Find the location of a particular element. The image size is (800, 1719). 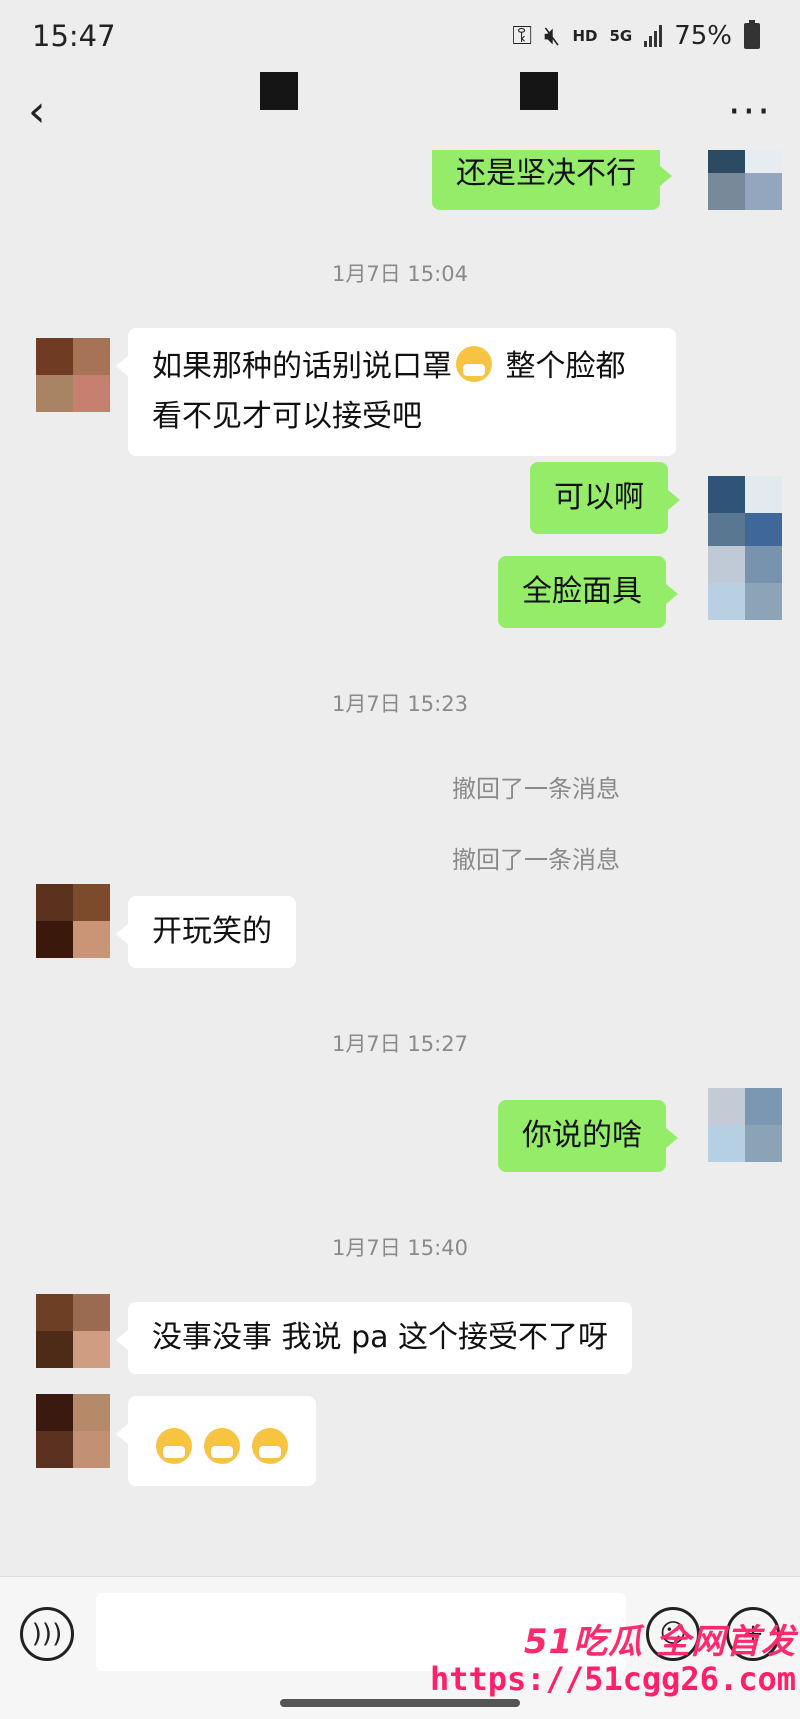

chat-header: ‹ ··· is located at coordinates (400, 112).